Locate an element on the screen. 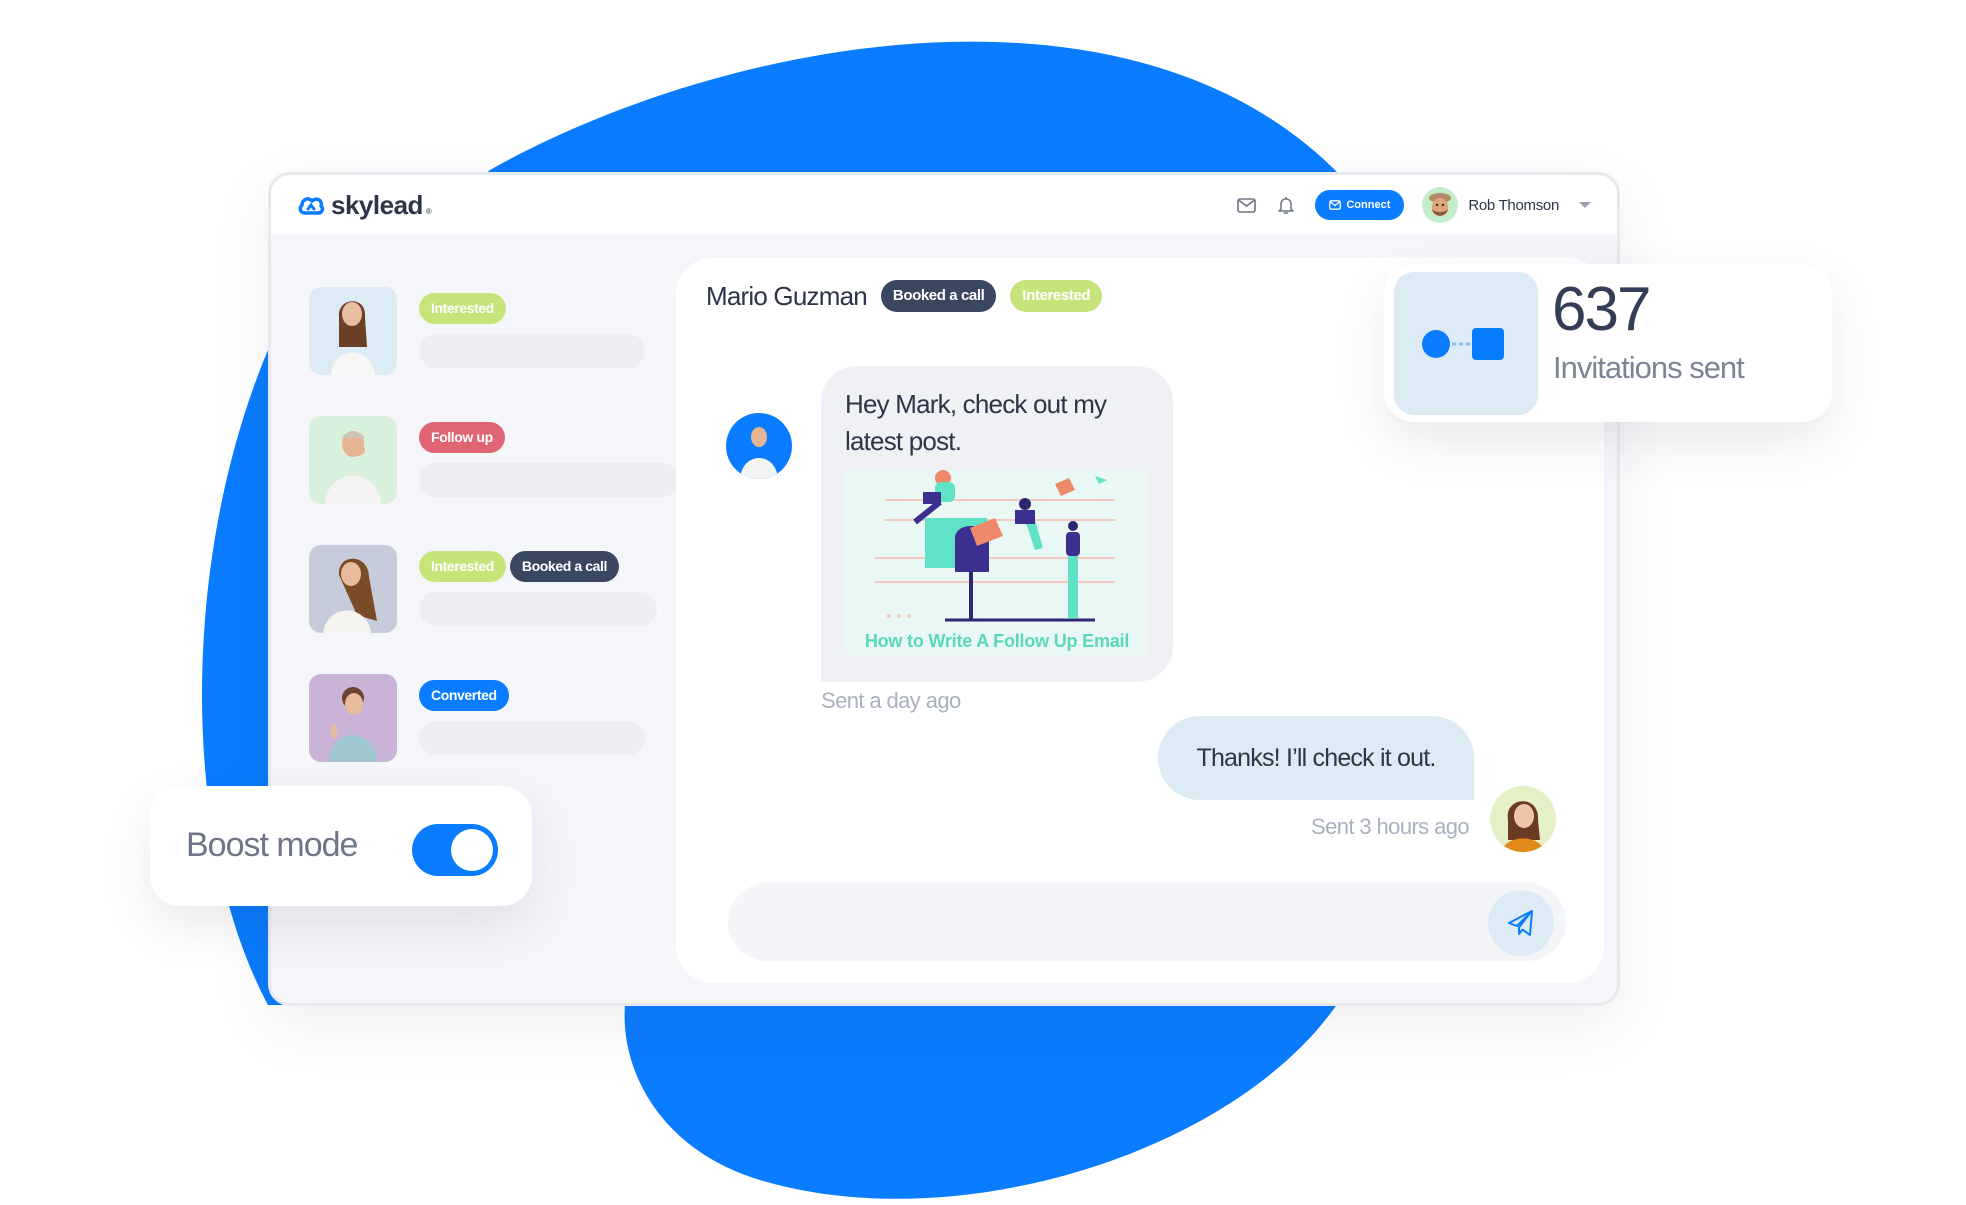  message-text: Thanks! I’ll check it out. is located at coordinates (1316, 757).